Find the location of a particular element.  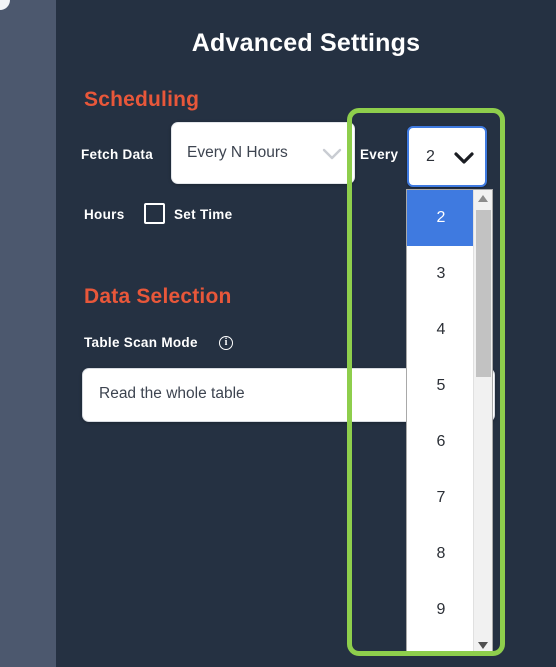

dropdown-scrollbar is located at coordinates (482, 422).